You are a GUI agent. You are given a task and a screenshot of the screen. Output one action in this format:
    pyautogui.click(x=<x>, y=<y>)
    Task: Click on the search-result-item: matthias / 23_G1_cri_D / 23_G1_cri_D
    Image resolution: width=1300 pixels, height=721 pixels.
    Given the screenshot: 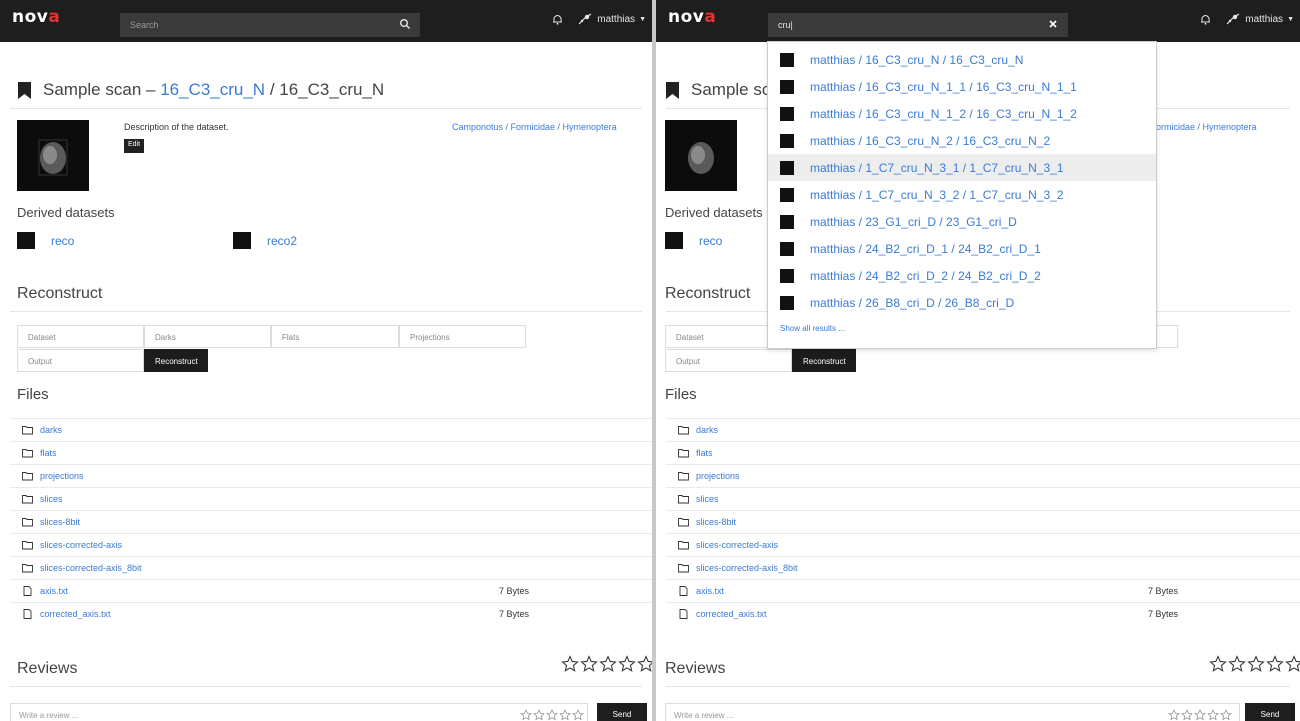 What is the action you would take?
    pyautogui.click(x=962, y=221)
    